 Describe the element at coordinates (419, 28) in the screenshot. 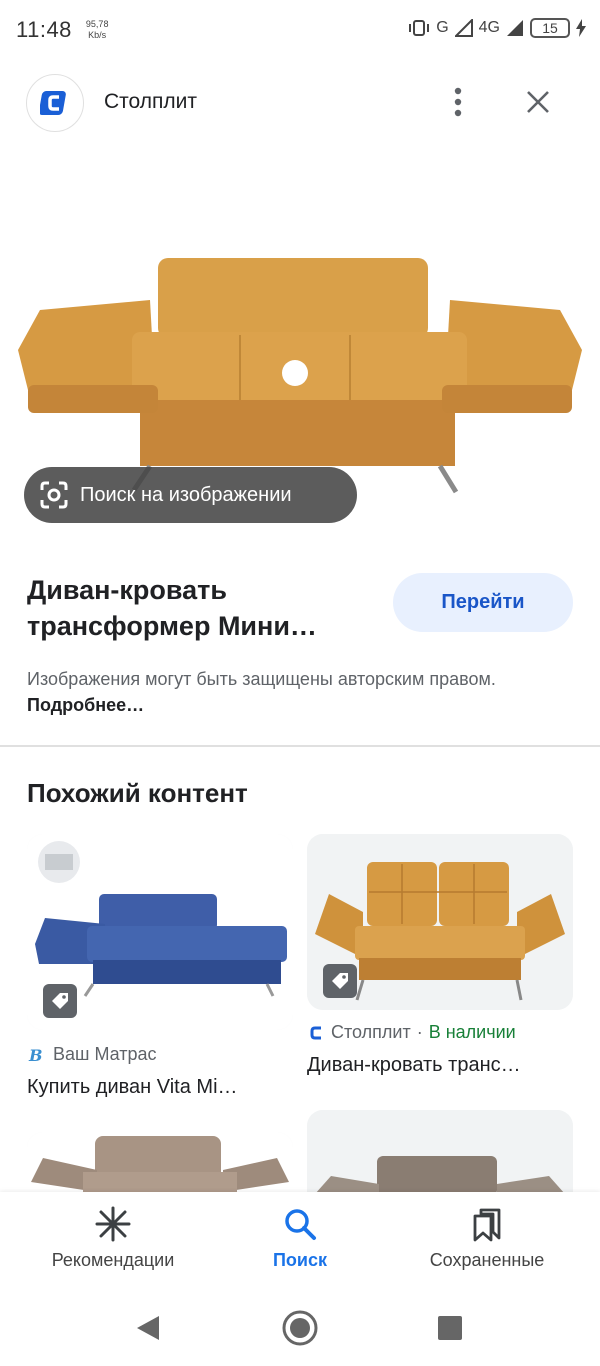

I see `vibrate-icon` at that location.